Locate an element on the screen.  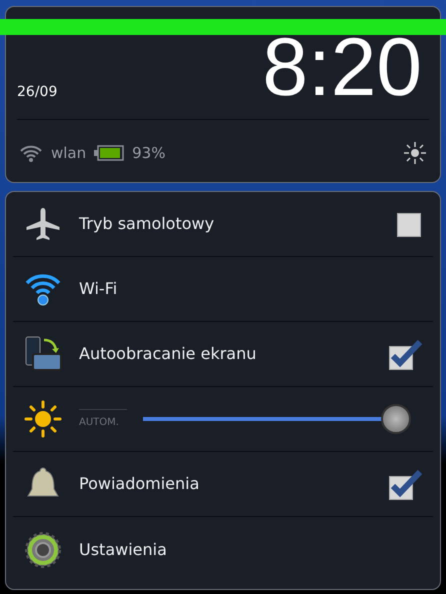
clock-time: 8:20 is located at coordinates (342, 68).